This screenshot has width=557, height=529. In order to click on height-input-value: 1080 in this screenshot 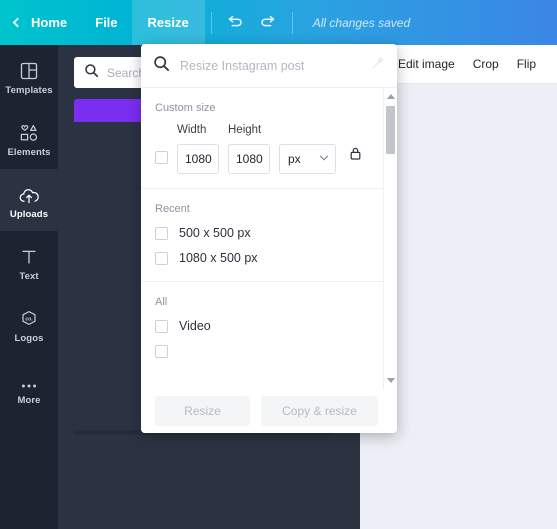, I will do `click(249, 159)`.